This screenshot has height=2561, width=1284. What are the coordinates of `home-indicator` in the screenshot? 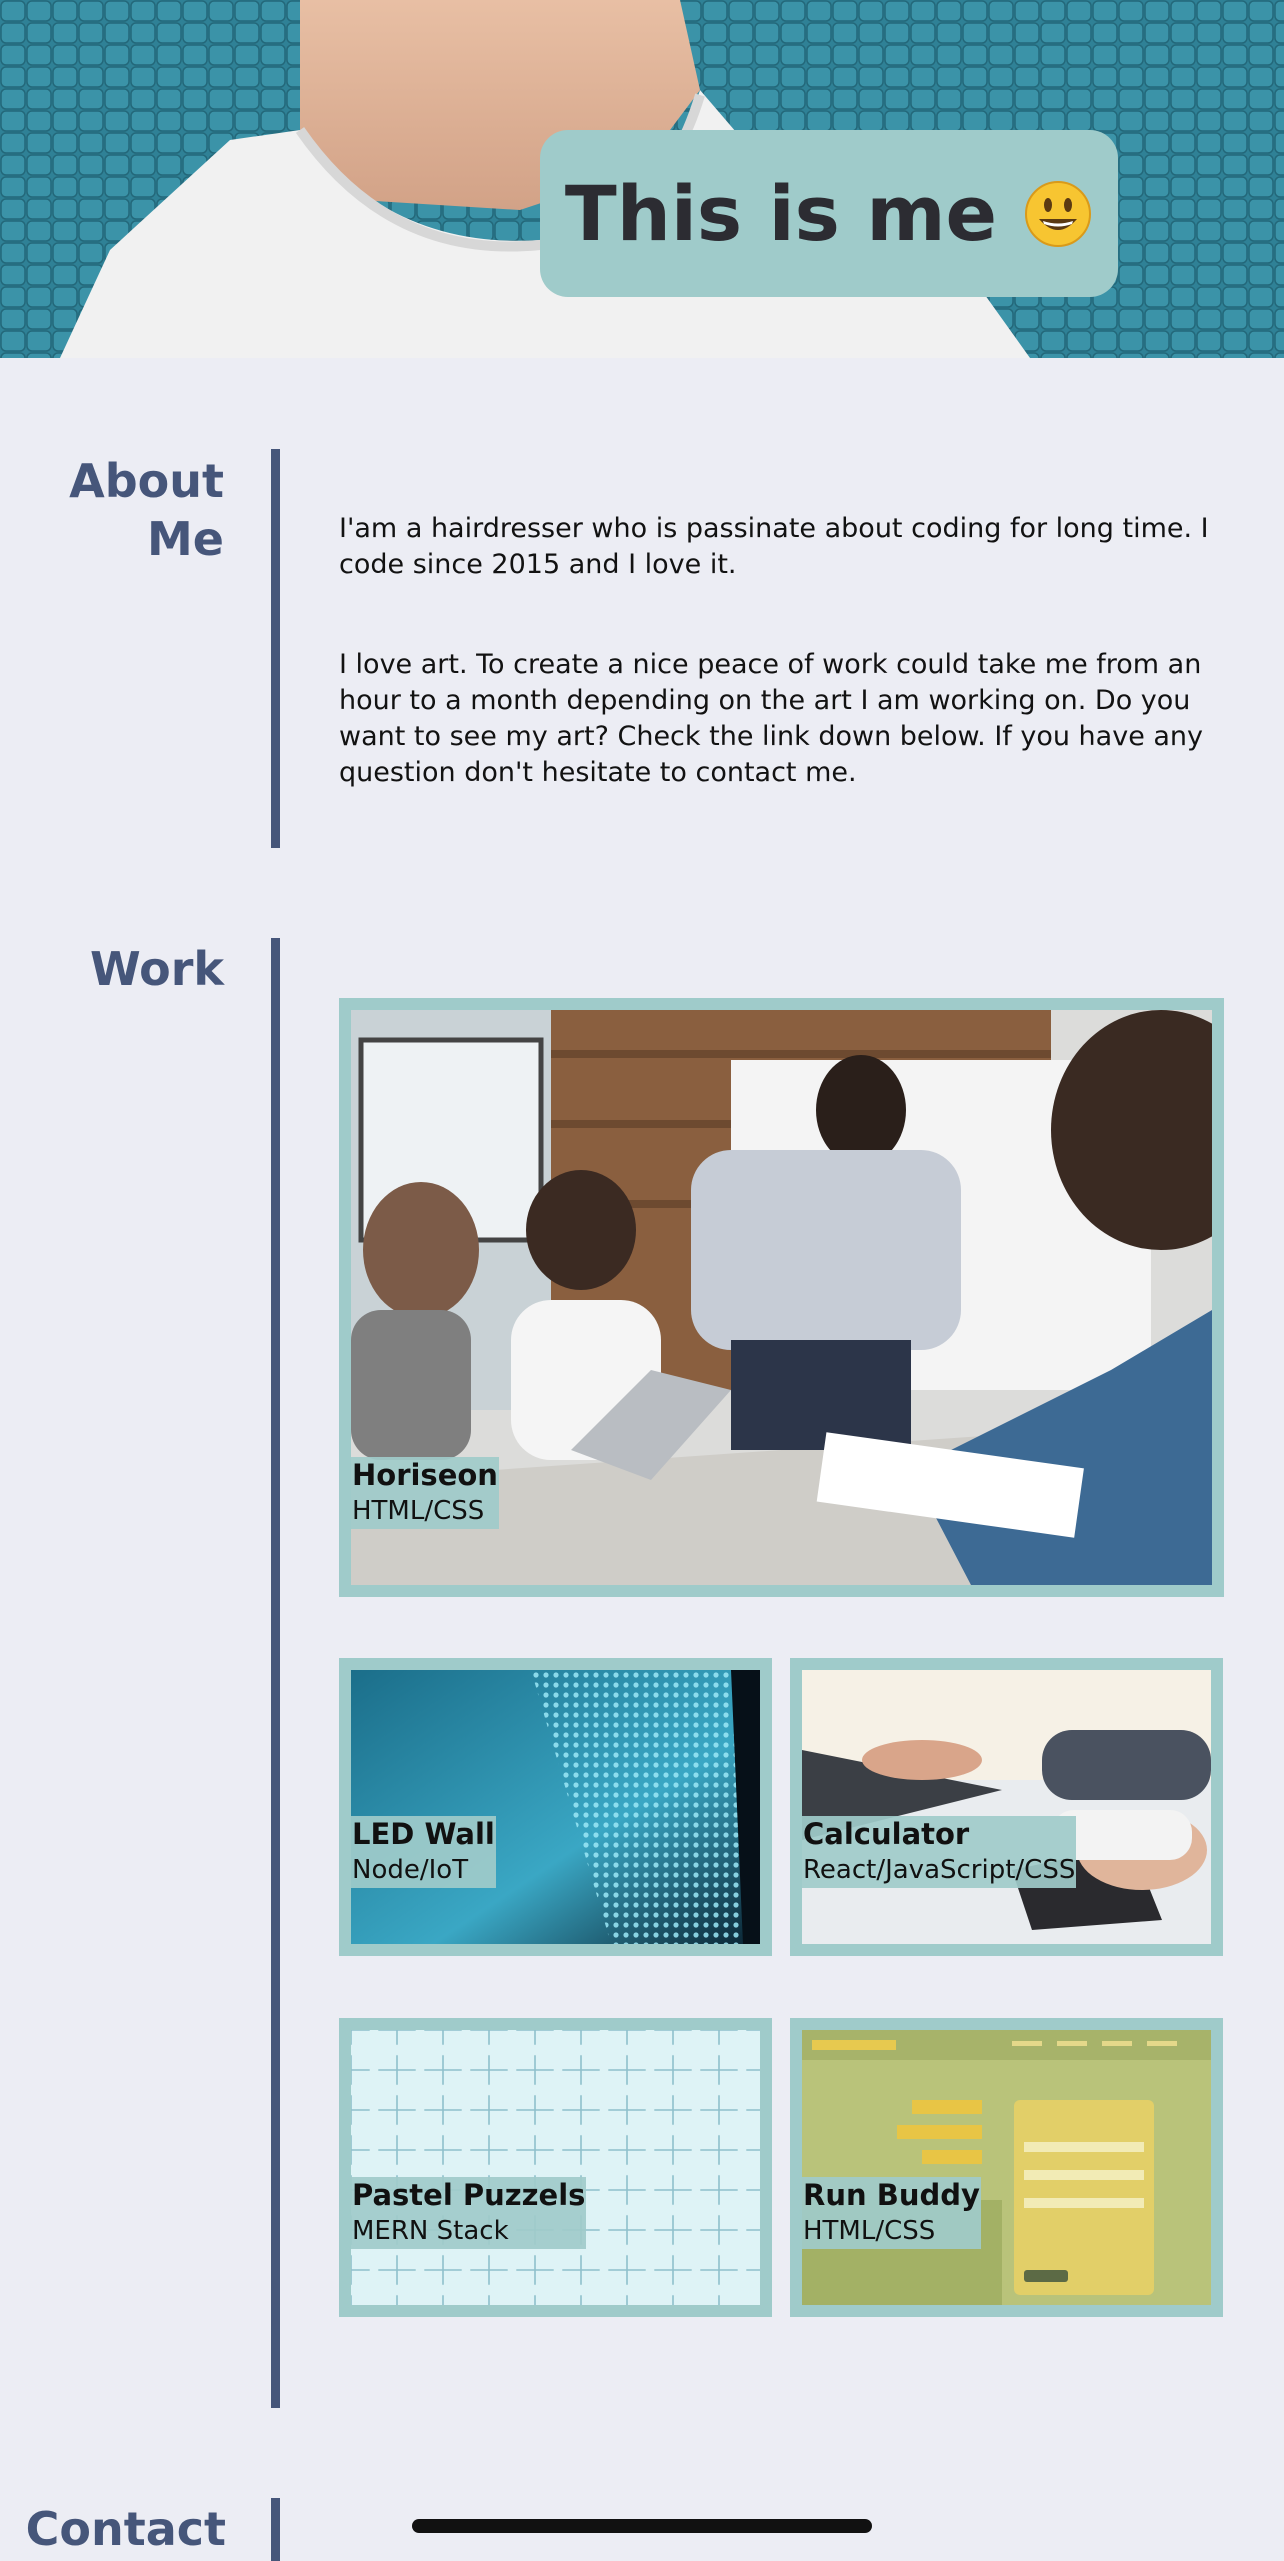 It's located at (642, 2526).